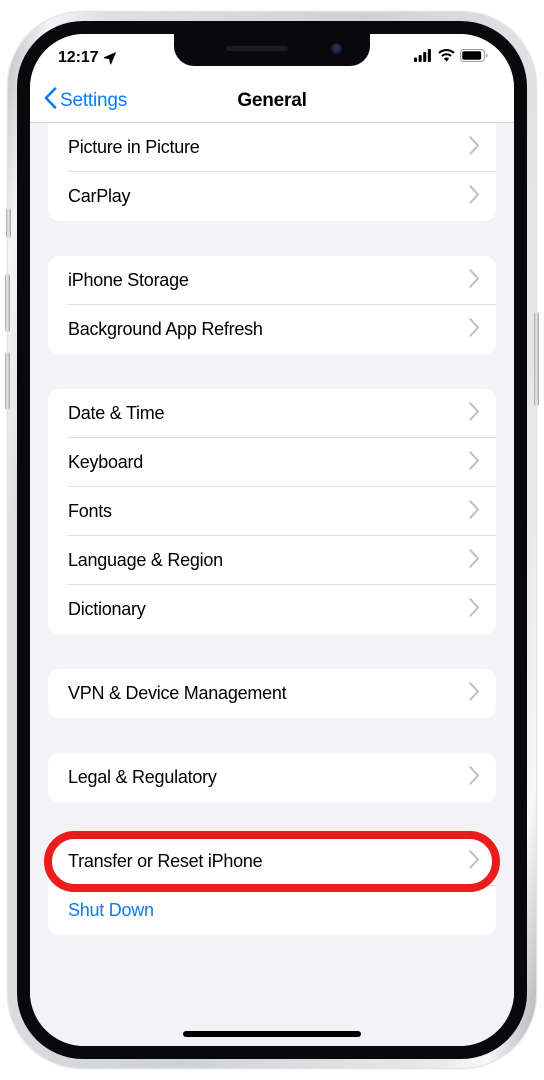 The image size is (544, 1080). What do you see at coordinates (145, 560) in the screenshot?
I see `list-item-label: Language & Region` at bounding box center [145, 560].